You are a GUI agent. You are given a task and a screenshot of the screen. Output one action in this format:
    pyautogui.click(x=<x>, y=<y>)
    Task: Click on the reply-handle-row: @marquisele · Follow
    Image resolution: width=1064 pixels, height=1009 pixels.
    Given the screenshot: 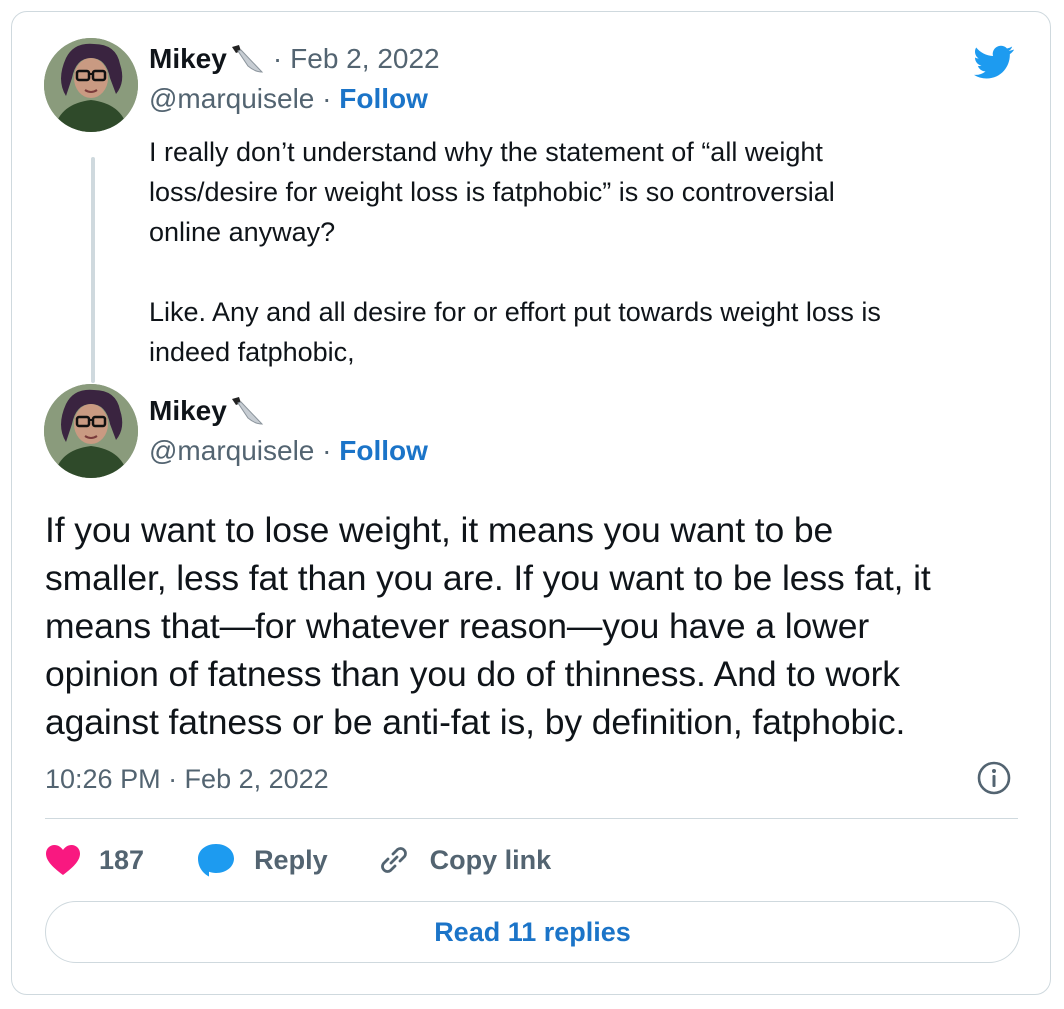 What is the action you would take?
    pyautogui.click(x=288, y=99)
    